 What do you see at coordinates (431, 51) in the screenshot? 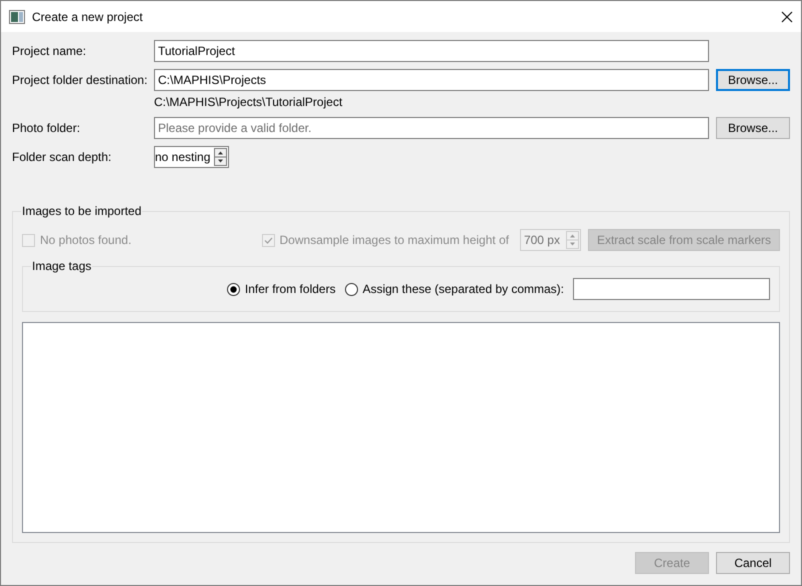
I see `text-field: TutorialProject` at bounding box center [431, 51].